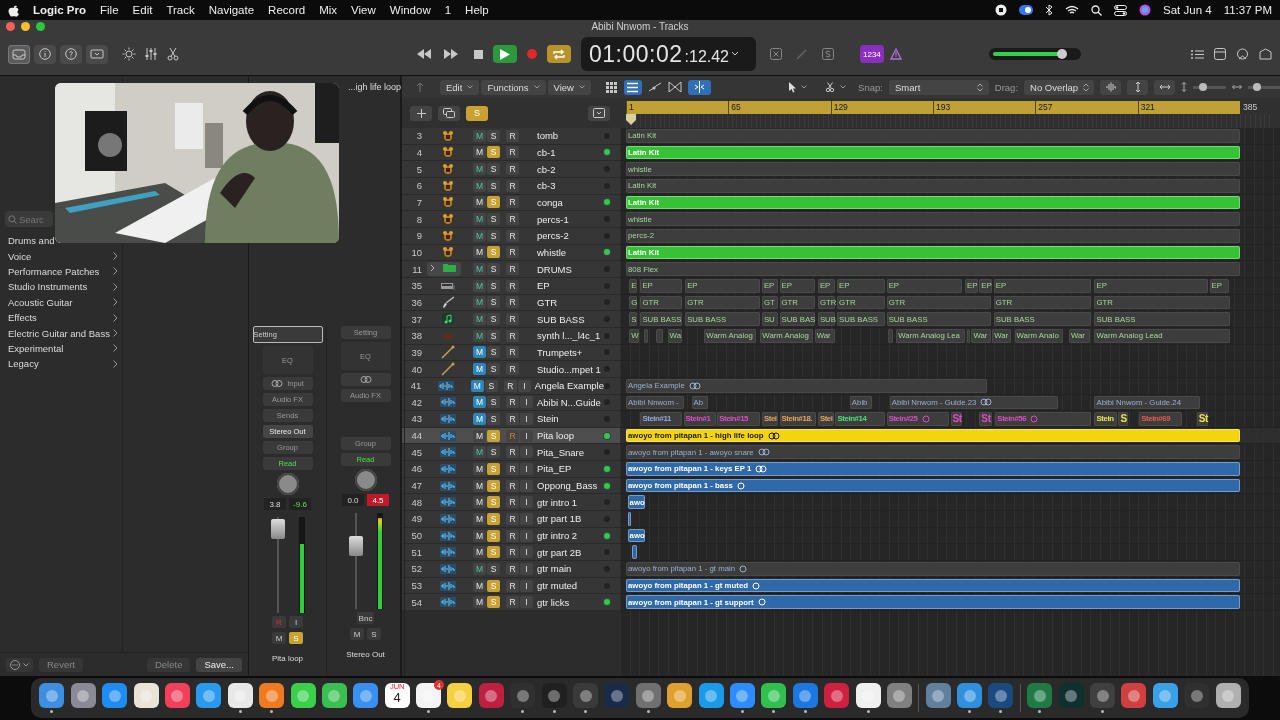 This screenshot has height=720, width=1280. I want to click on menu-dropdown: View, so click(569, 87).